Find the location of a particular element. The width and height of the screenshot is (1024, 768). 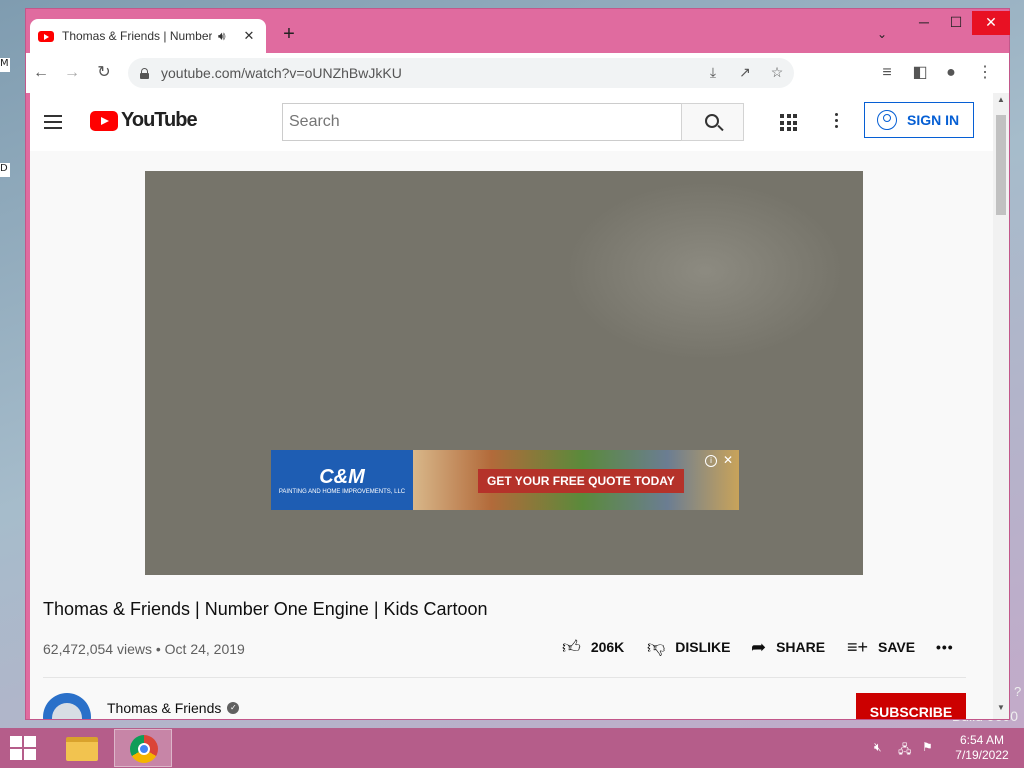

save-button: ≡+ SAVE is located at coordinates (881, 647).